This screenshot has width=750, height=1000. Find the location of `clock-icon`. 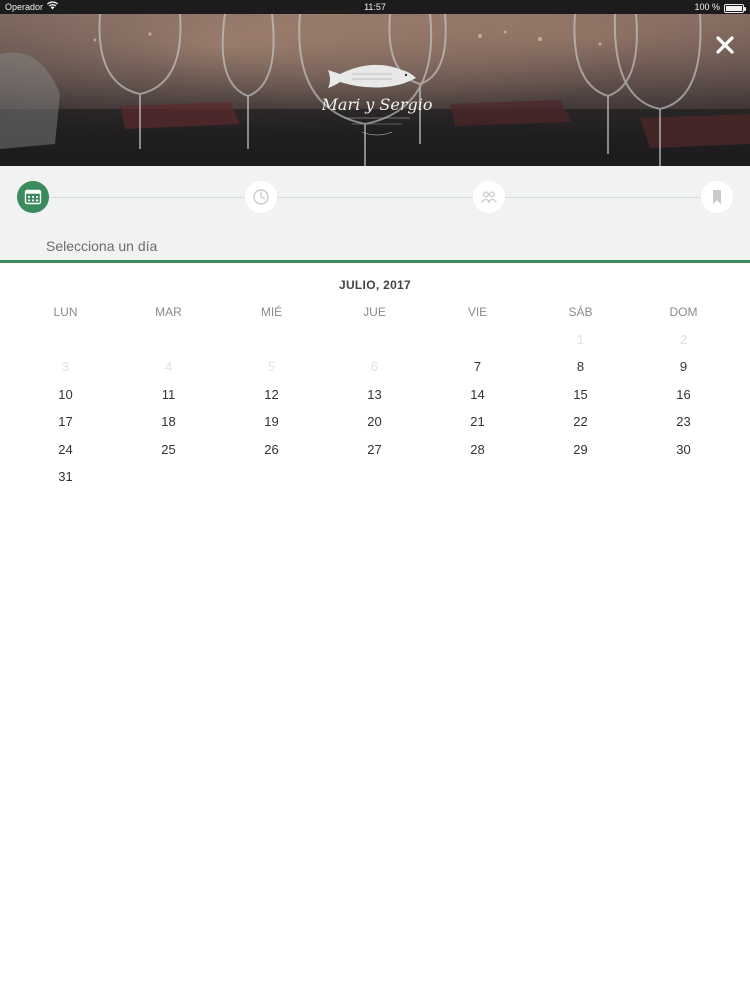

clock-icon is located at coordinates (261, 197).